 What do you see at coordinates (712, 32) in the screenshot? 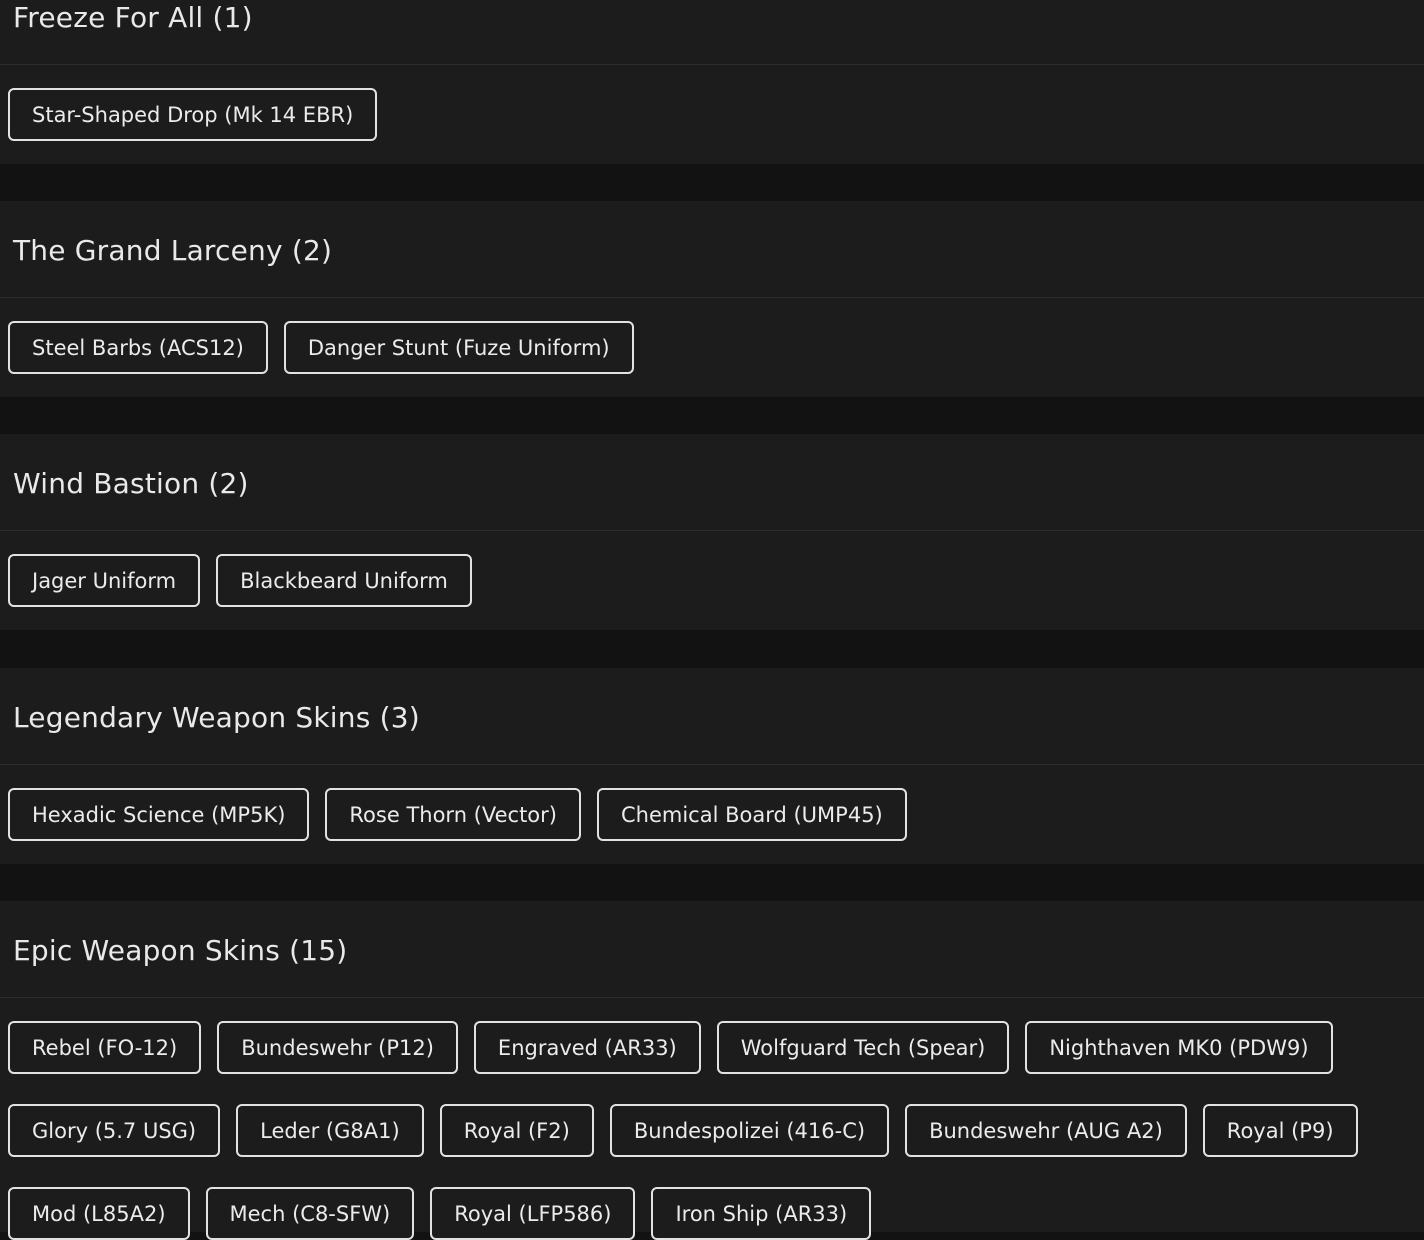
I see `section-header: Freeze For All (1)` at bounding box center [712, 32].